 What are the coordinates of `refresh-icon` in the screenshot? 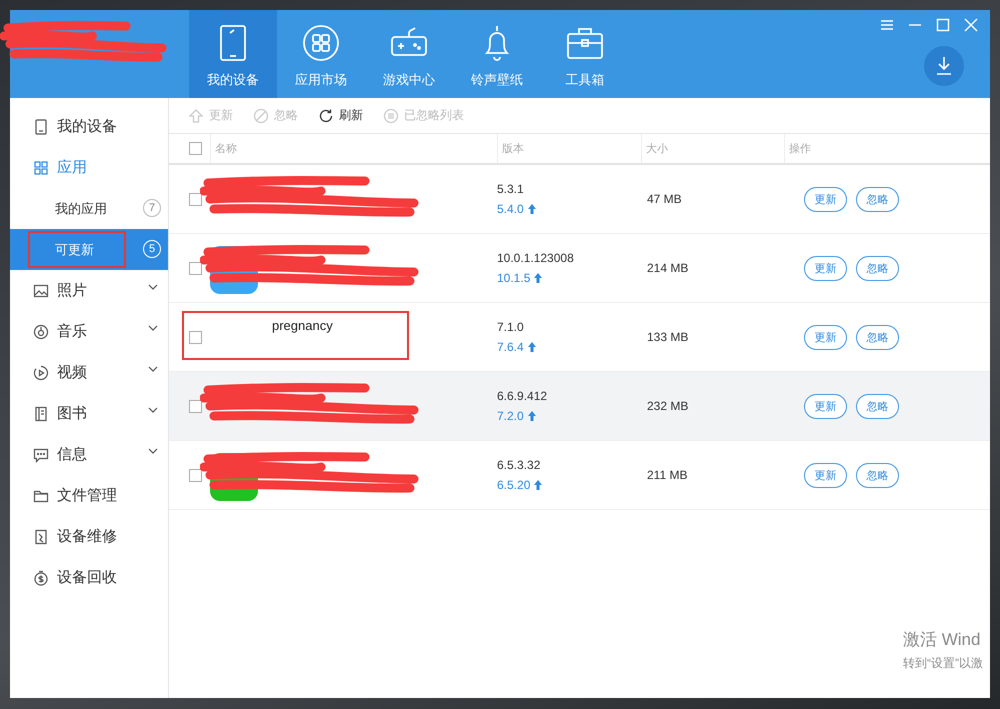 It's located at (326, 116).